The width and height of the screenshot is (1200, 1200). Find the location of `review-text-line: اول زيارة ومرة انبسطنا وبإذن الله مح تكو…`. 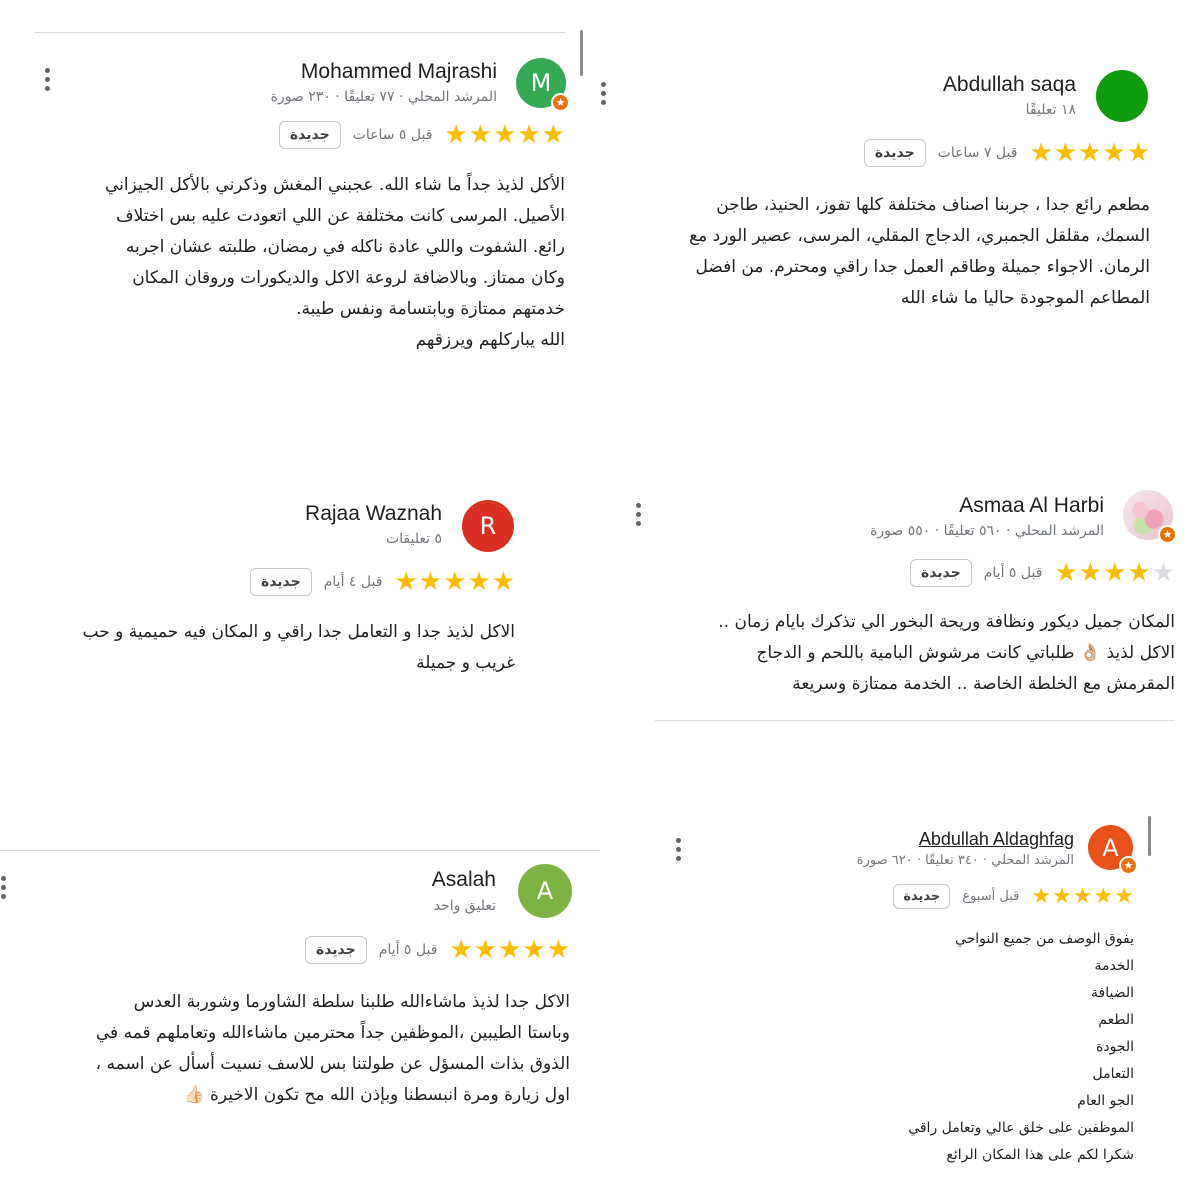

review-text-line: اول زيارة ومرة انبسطنا وبإذن الله مح تكو… is located at coordinates (376, 1095).